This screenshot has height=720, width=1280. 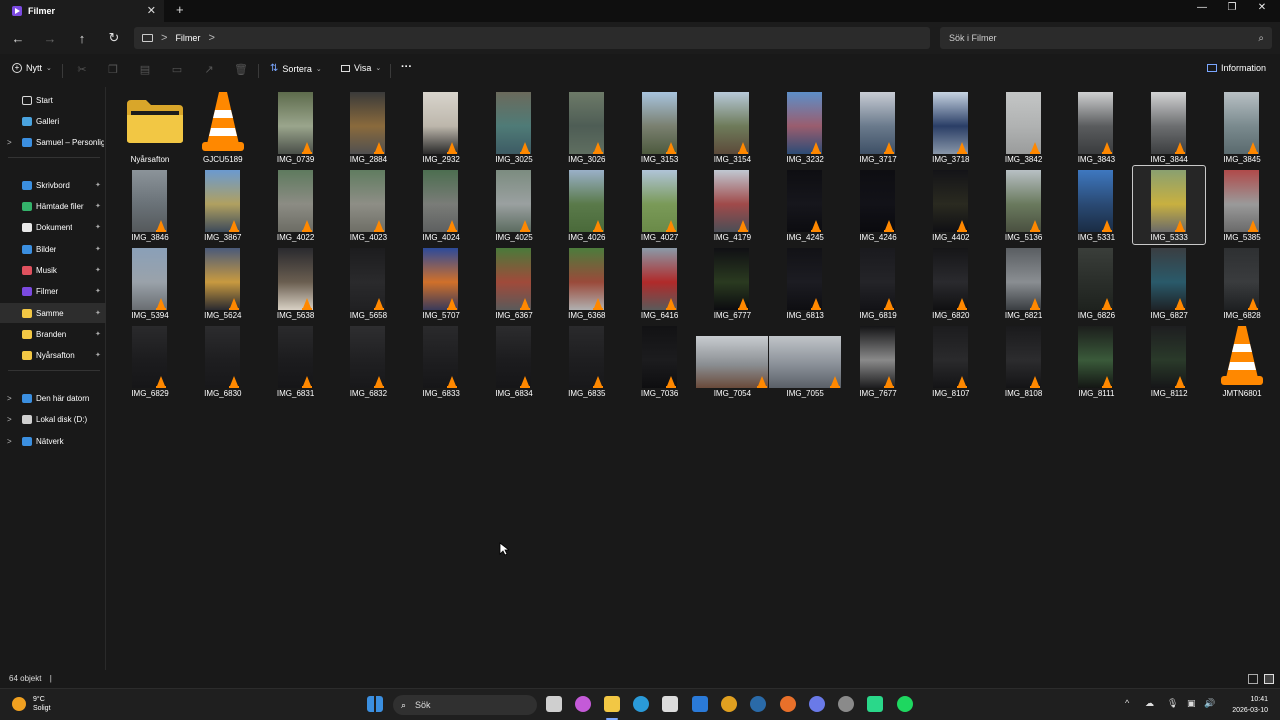 I want to click on video-file-item: IMG_5658, so click(x=368, y=283).